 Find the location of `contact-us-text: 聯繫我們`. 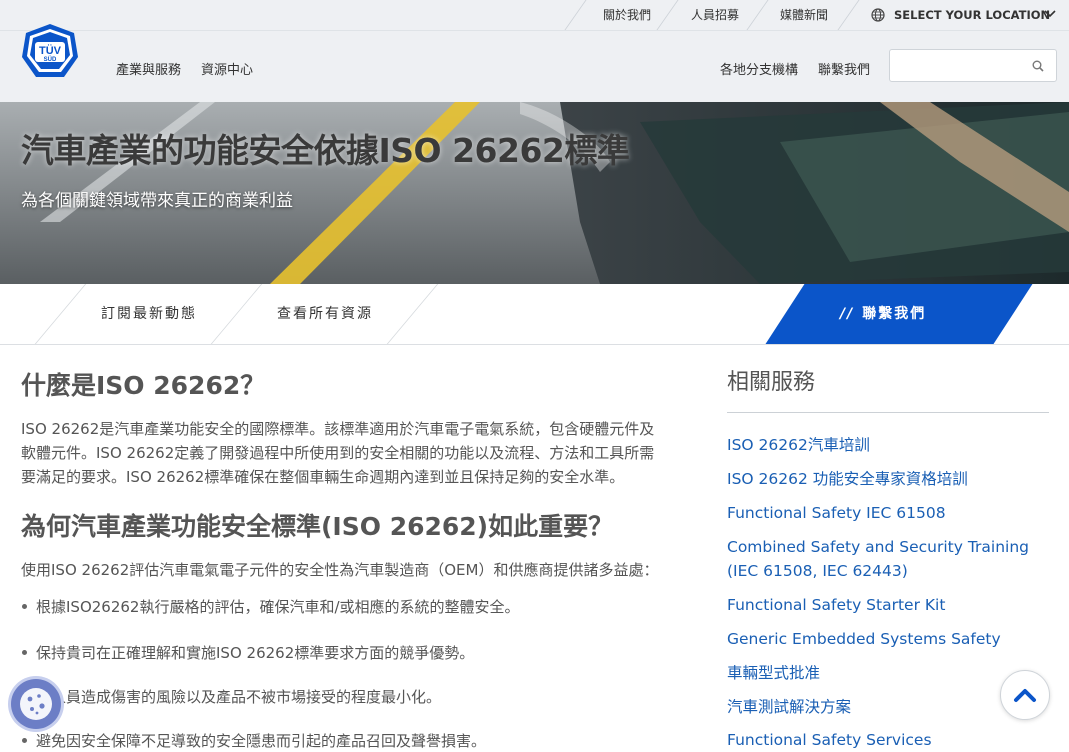

contact-us-text: 聯繫我們 is located at coordinates (894, 314).